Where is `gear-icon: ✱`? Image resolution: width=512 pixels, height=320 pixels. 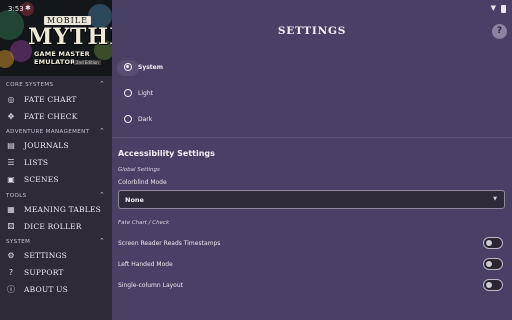
gear-icon: ✱ is located at coordinates (28, 8).